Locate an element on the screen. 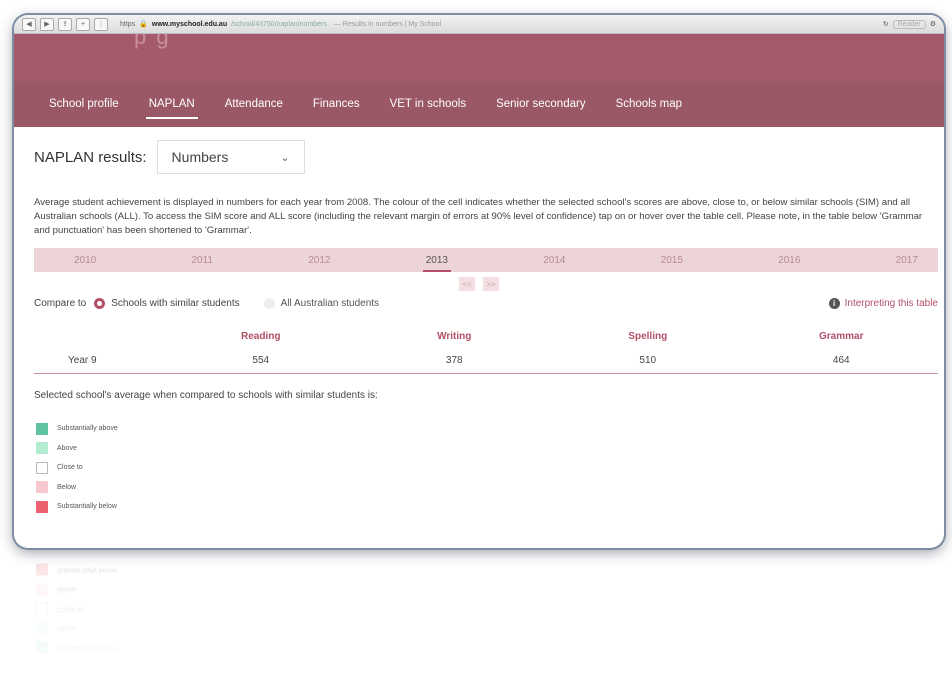  cell-spelling: 510 is located at coordinates (648, 360).